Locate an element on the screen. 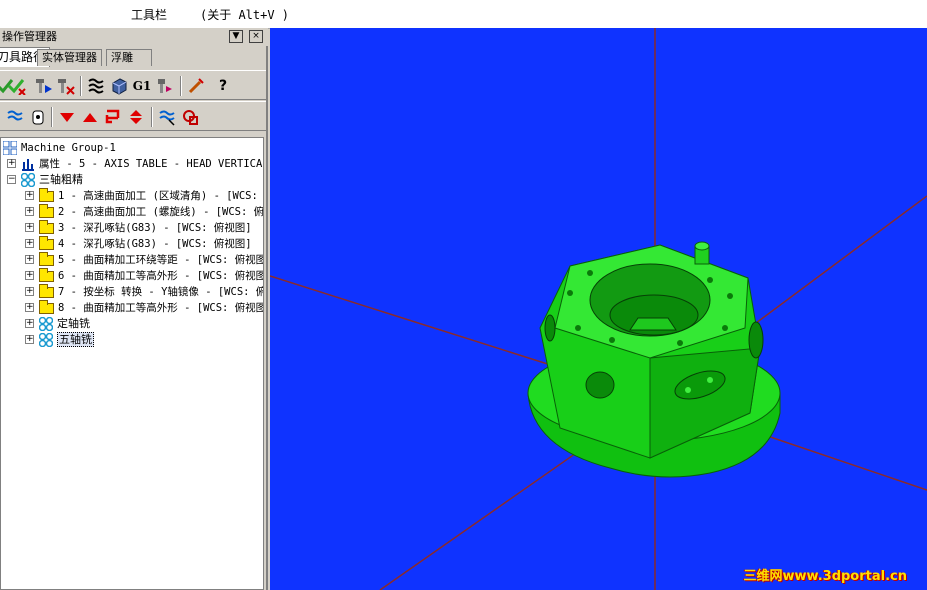  tree-group-main-label: 三轴粗精 is located at coordinates (61, 179).